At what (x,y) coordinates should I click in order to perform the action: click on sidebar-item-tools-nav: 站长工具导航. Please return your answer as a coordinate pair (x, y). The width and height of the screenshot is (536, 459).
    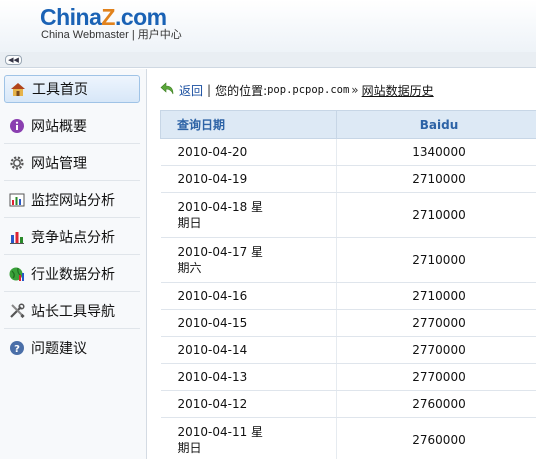
    Looking at the image, I should click on (72, 311).